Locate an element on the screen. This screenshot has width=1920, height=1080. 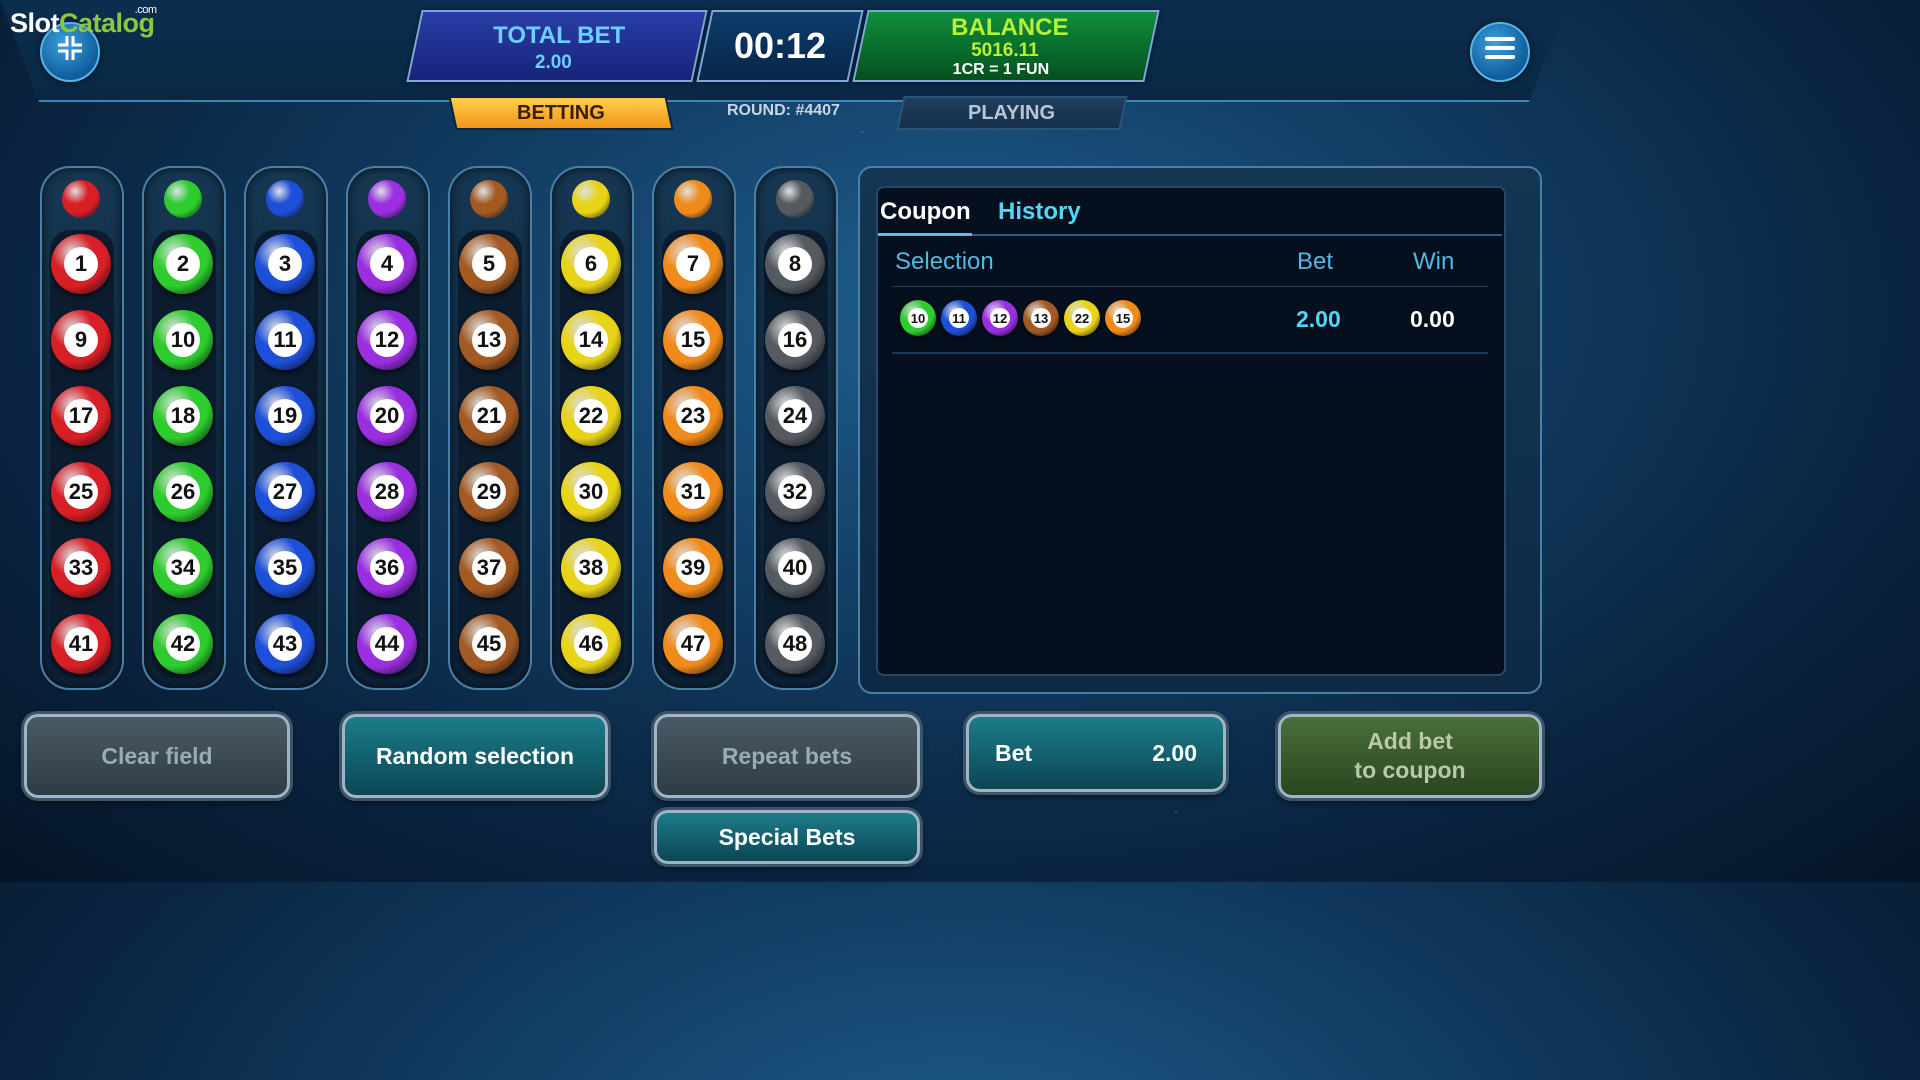
ball-44: 44 is located at coordinates (387, 644).